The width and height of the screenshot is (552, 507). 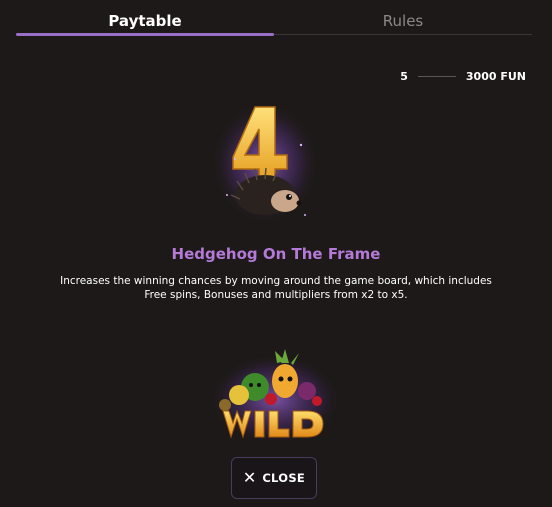 What do you see at coordinates (403, 18) in the screenshot?
I see `tab-rules: Rules` at bounding box center [403, 18].